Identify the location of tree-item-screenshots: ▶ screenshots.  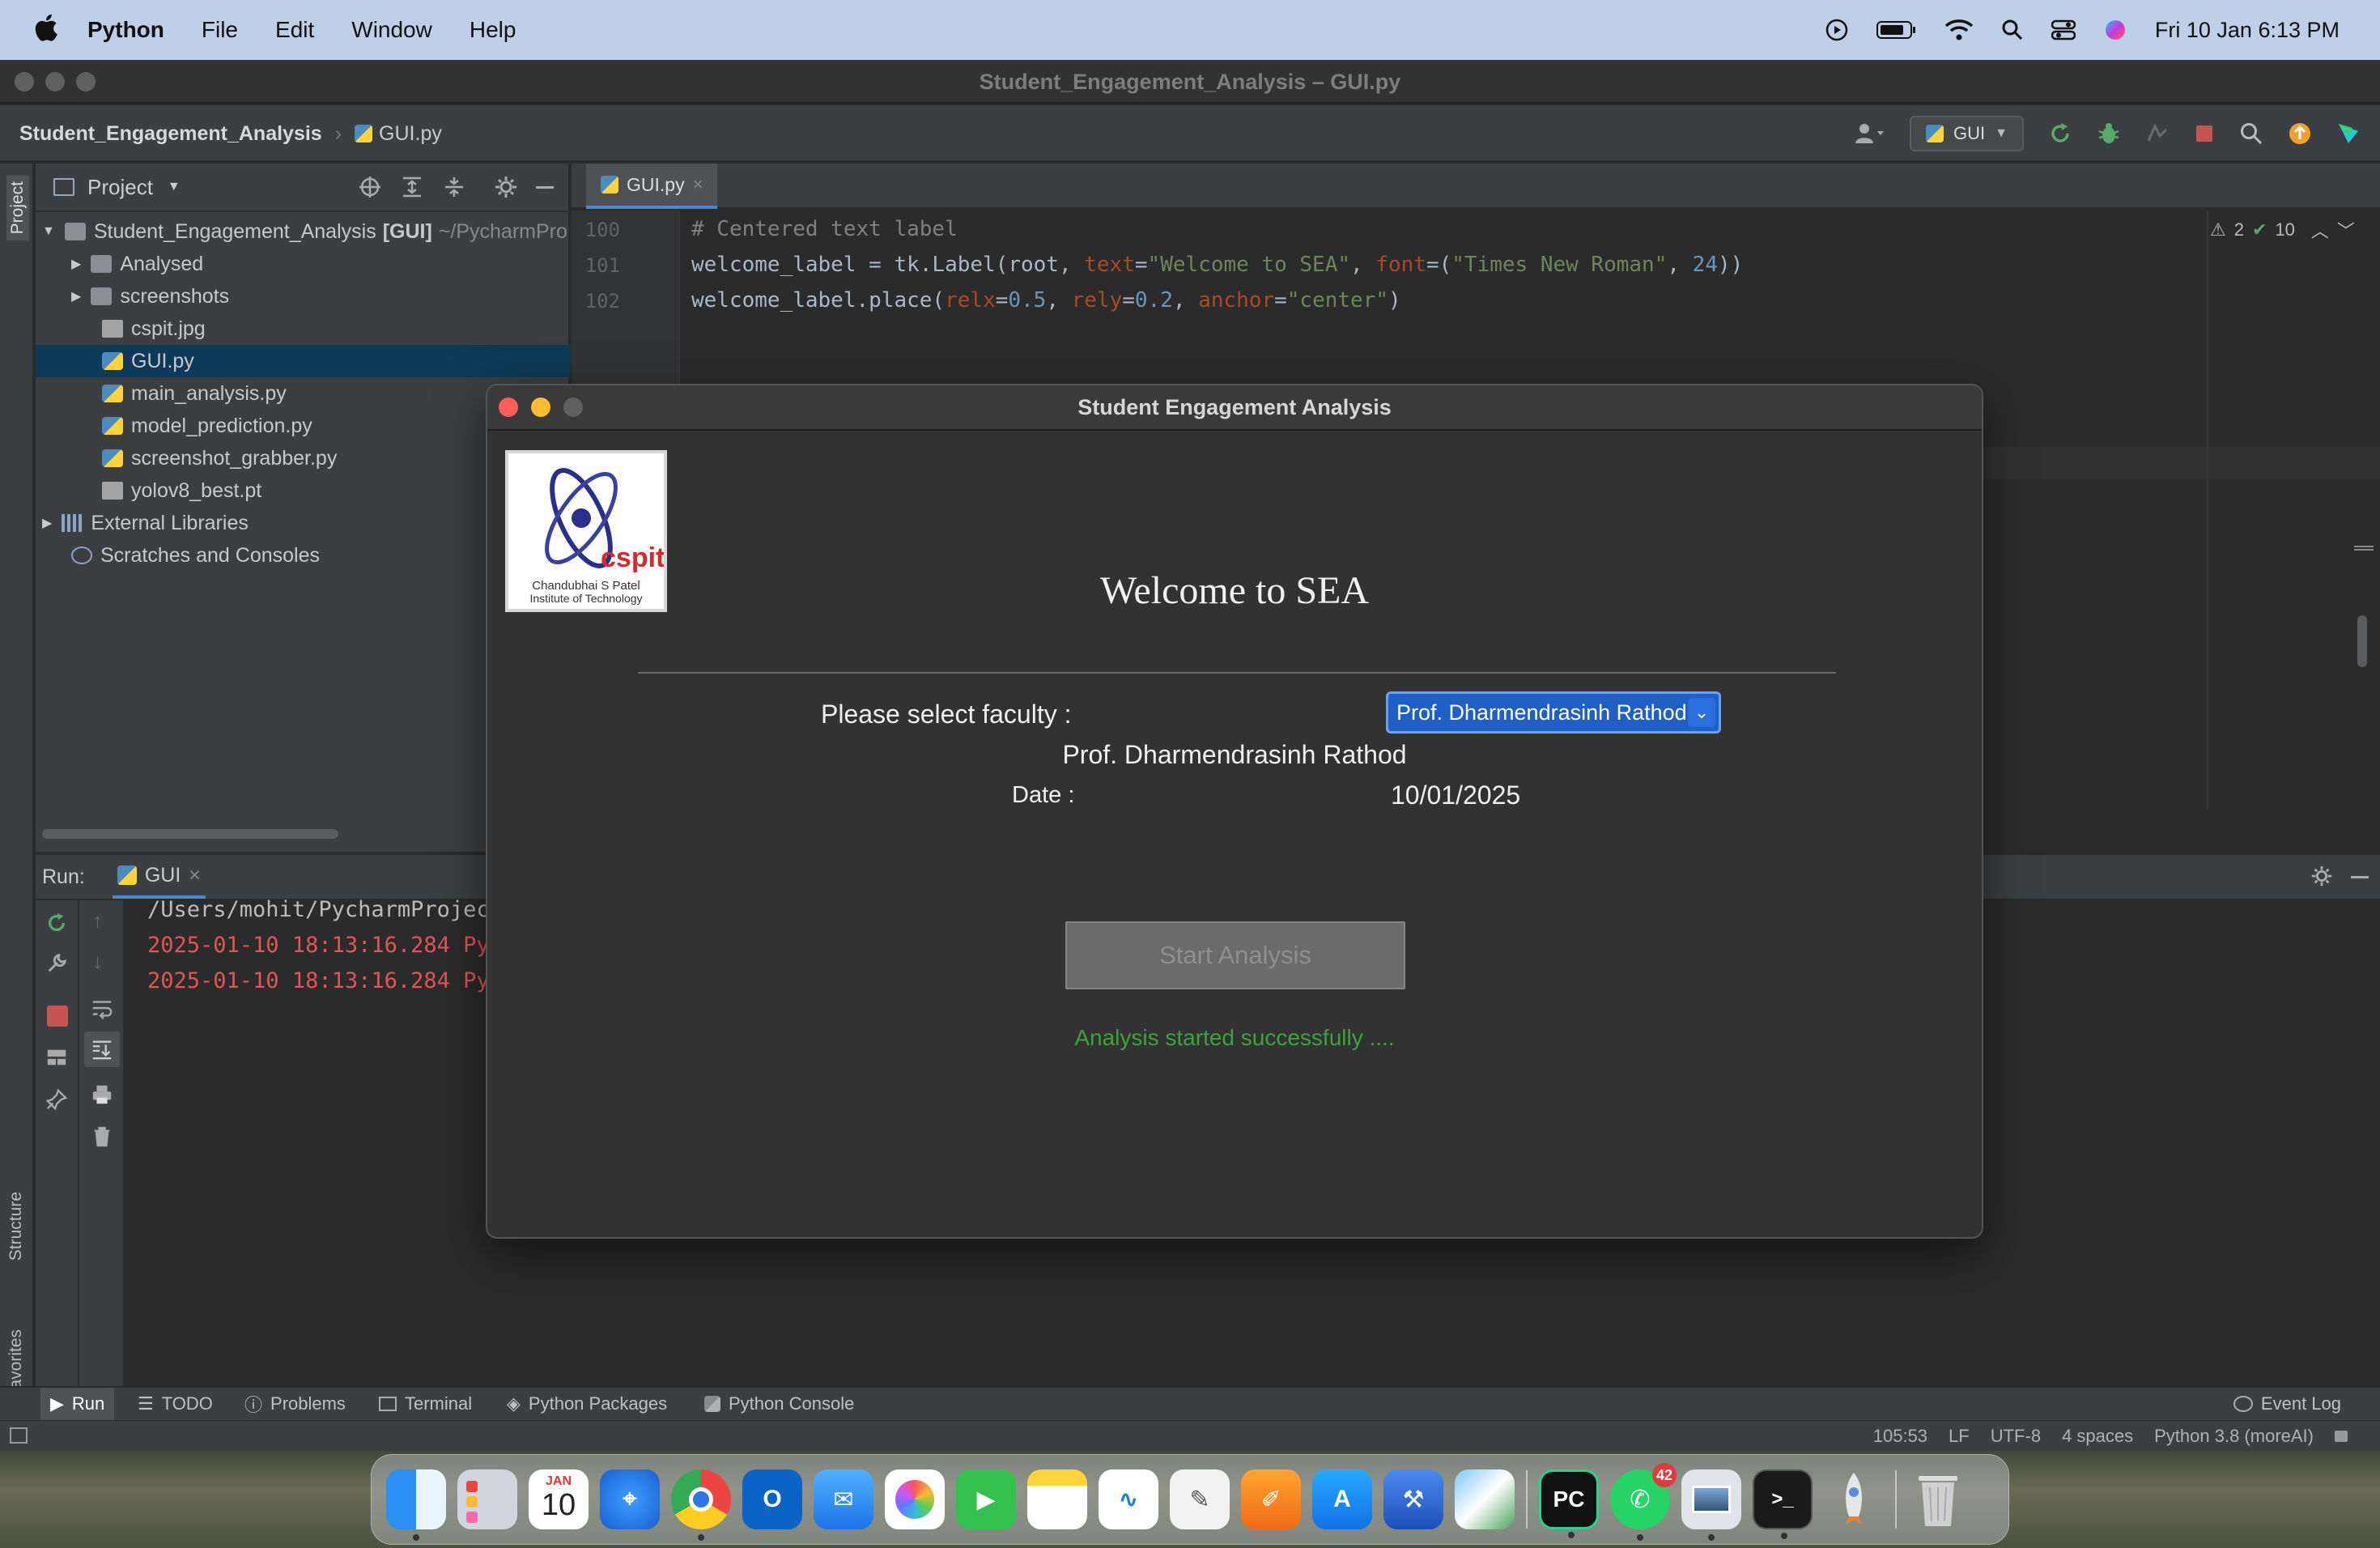
(303, 296).